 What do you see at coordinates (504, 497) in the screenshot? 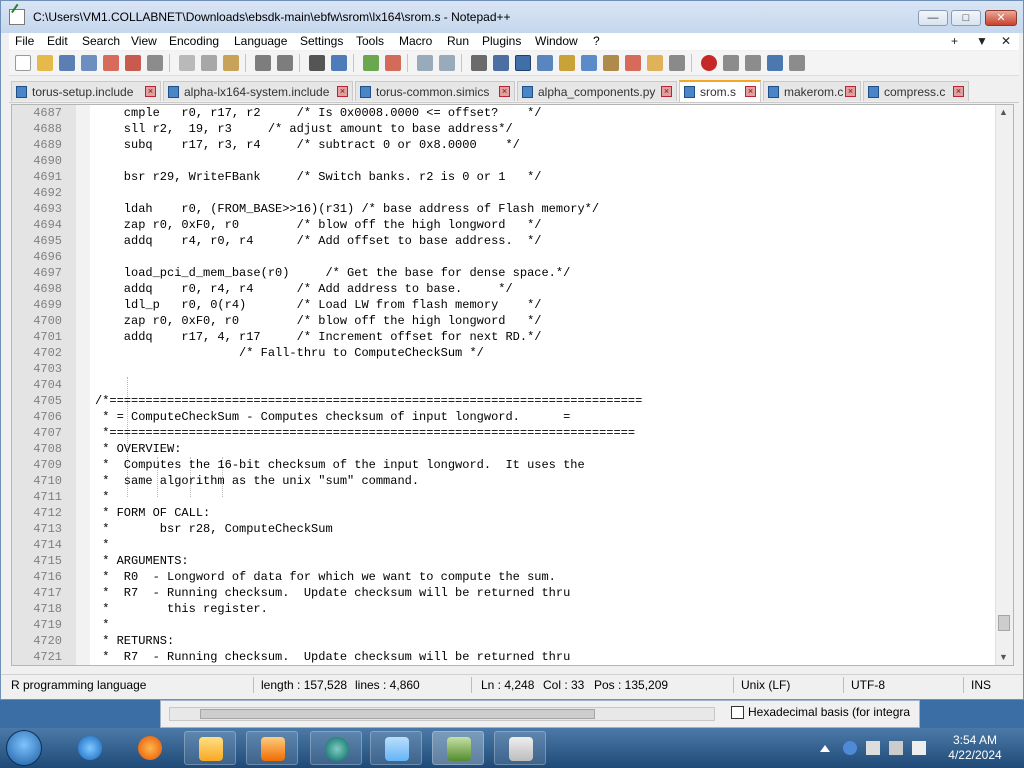
I see `code-line: 4711 *` at bounding box center [504, 497].